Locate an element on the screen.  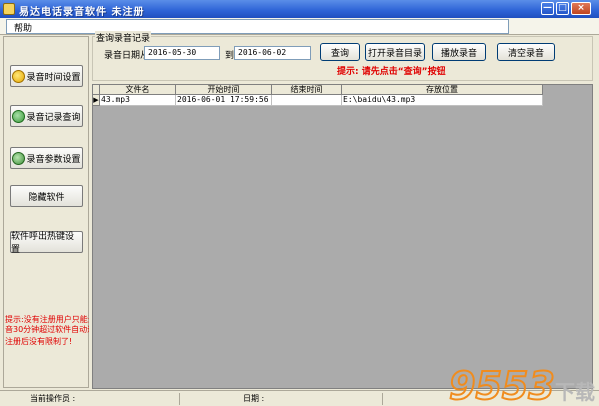
query-button: 查询 is located at coordinates (340, 52).